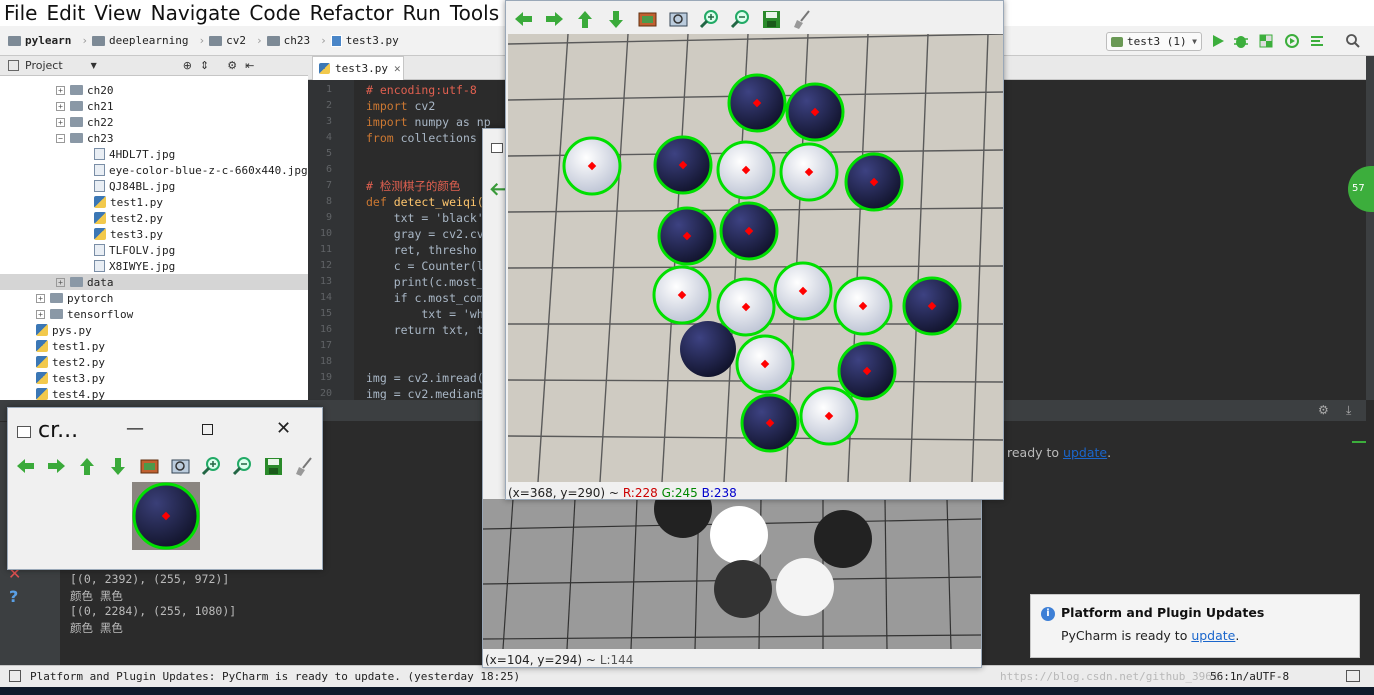 Image resolution: width=1374 pixels, height=695 pixels. I want to click on python-file-icon, so click(336, 40).